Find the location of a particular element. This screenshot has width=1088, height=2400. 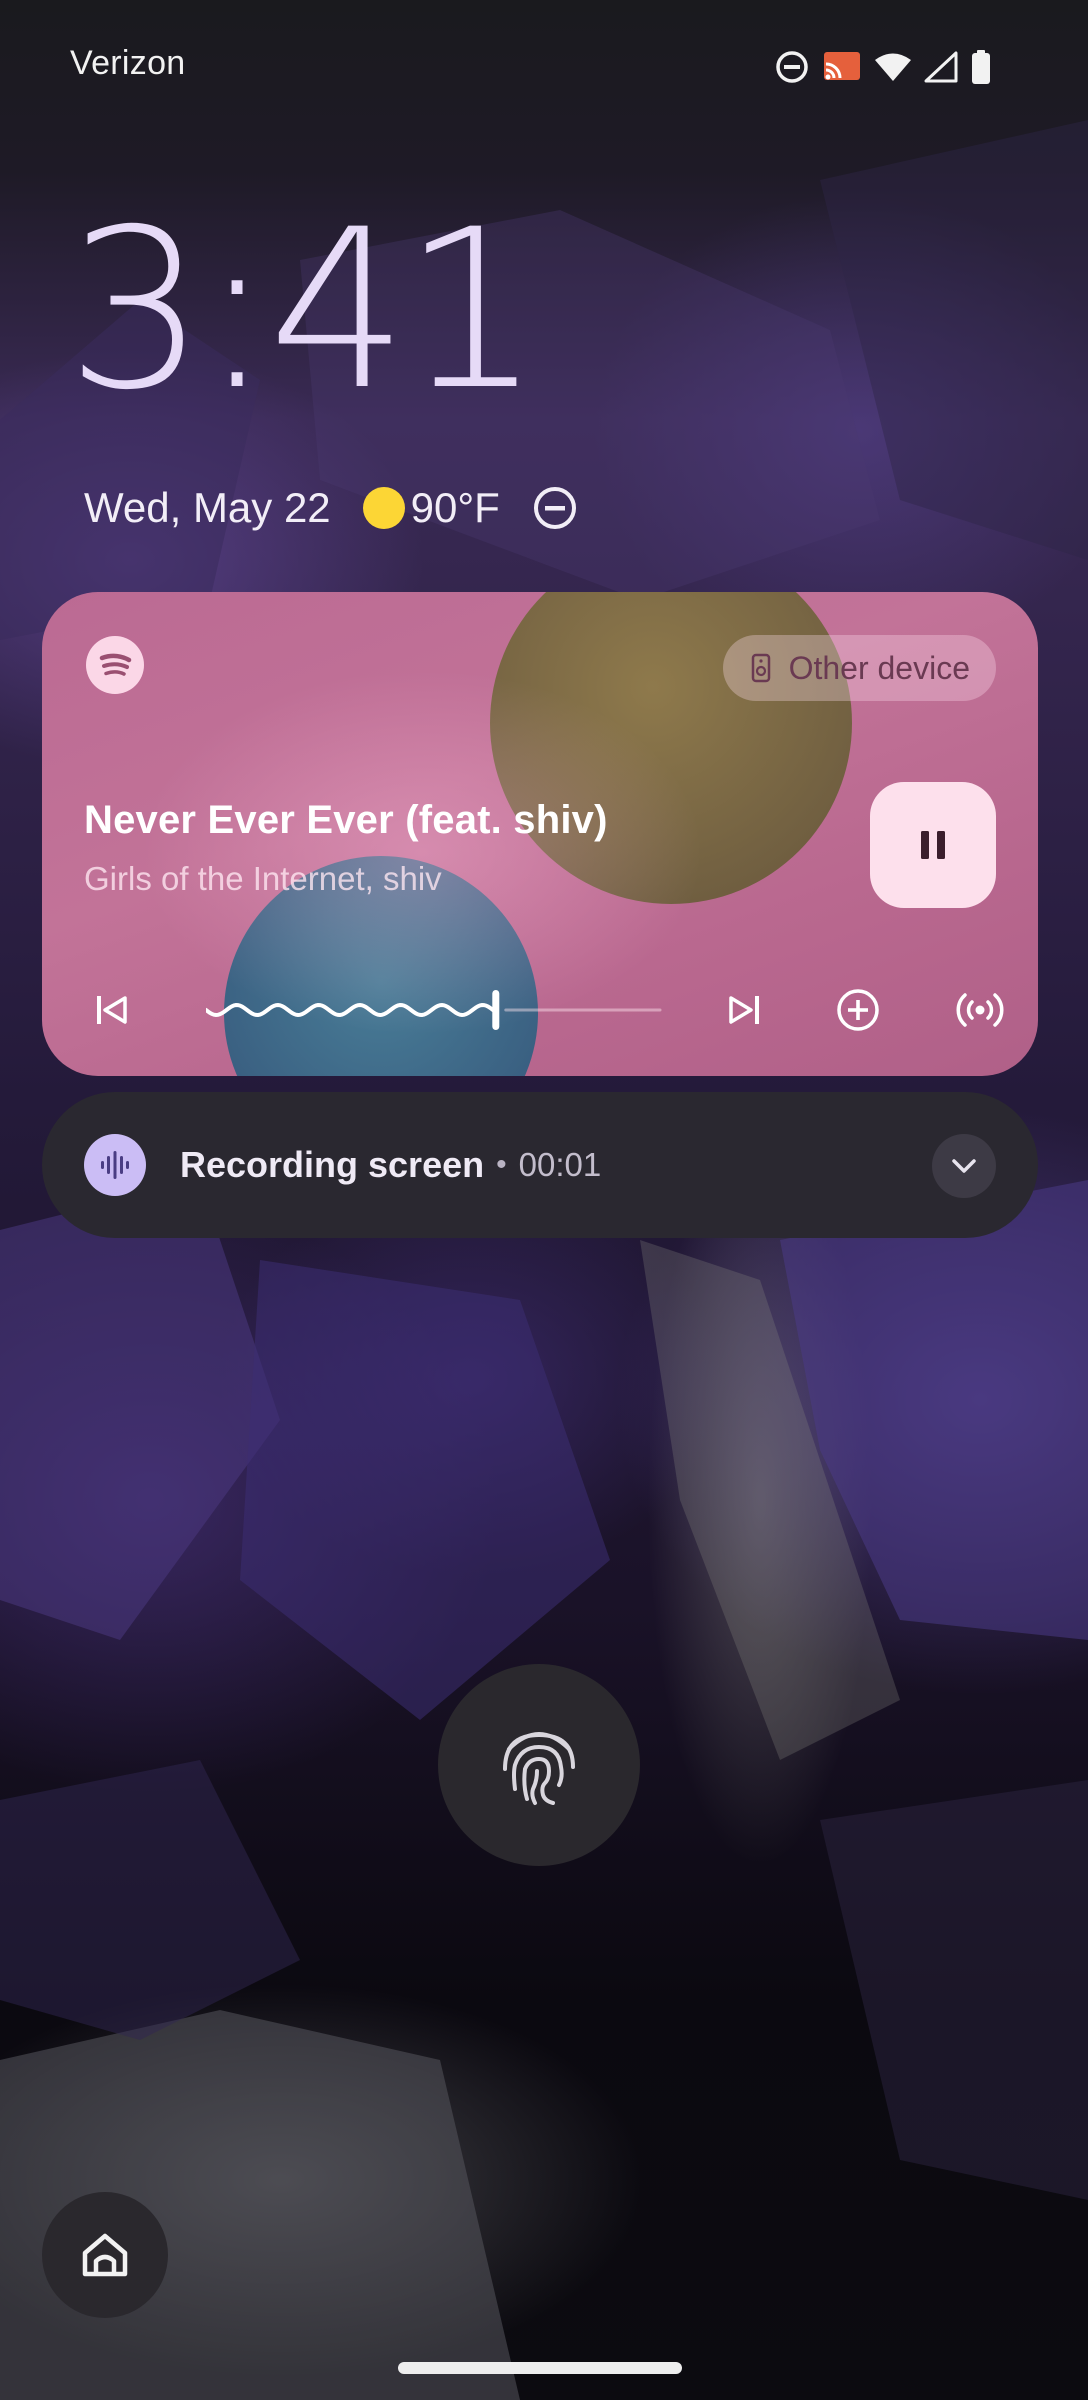

chevron-down-icon is located at coordinates (964, 1166).